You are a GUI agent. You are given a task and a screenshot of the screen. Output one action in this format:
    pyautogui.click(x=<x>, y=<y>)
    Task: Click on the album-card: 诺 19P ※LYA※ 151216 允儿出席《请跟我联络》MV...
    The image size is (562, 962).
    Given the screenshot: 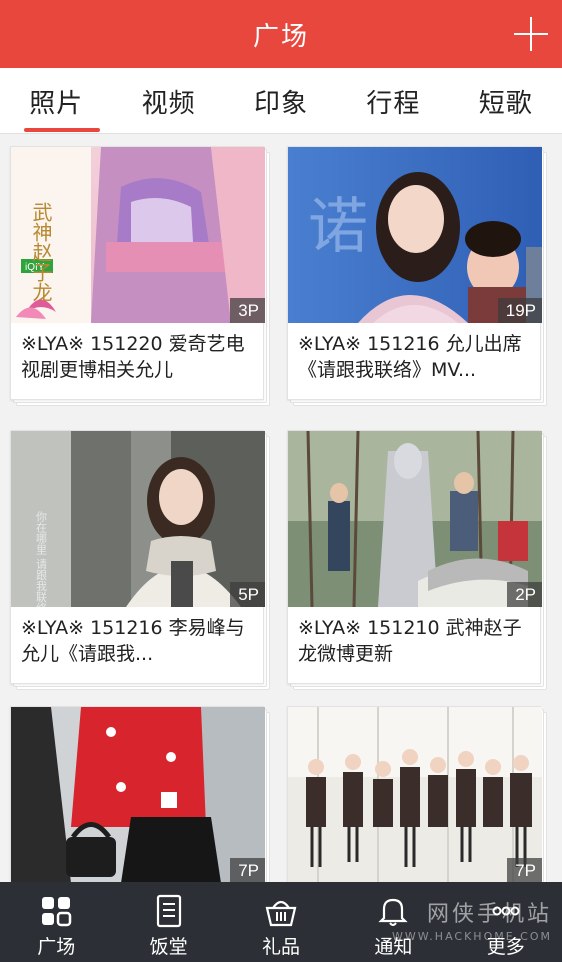 What is the action you would take?
    pyautogui.click(x=417, y=276)
    